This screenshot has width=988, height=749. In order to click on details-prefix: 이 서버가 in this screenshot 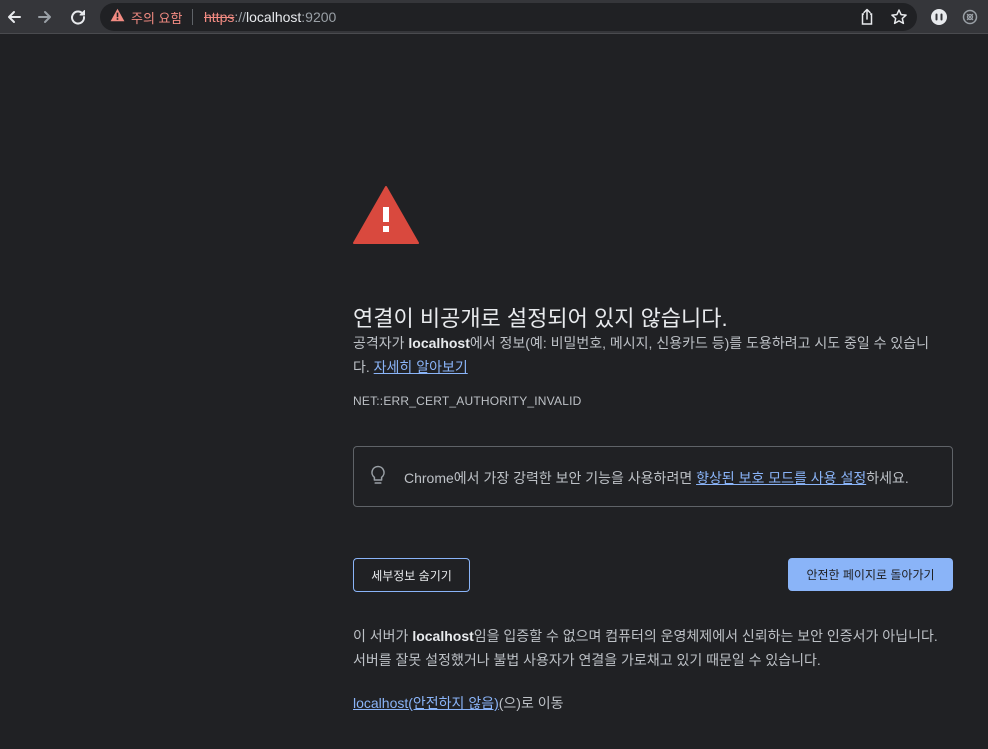, I will do `click(383, 636)`.